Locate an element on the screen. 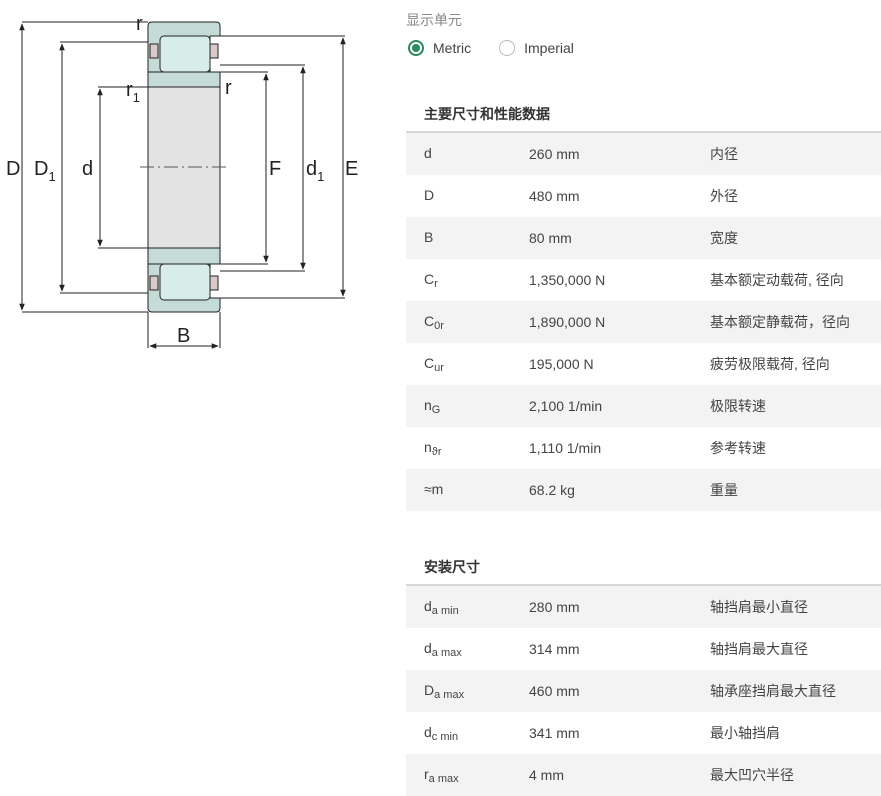  radio-imperial is located at coordinates (507, 48).